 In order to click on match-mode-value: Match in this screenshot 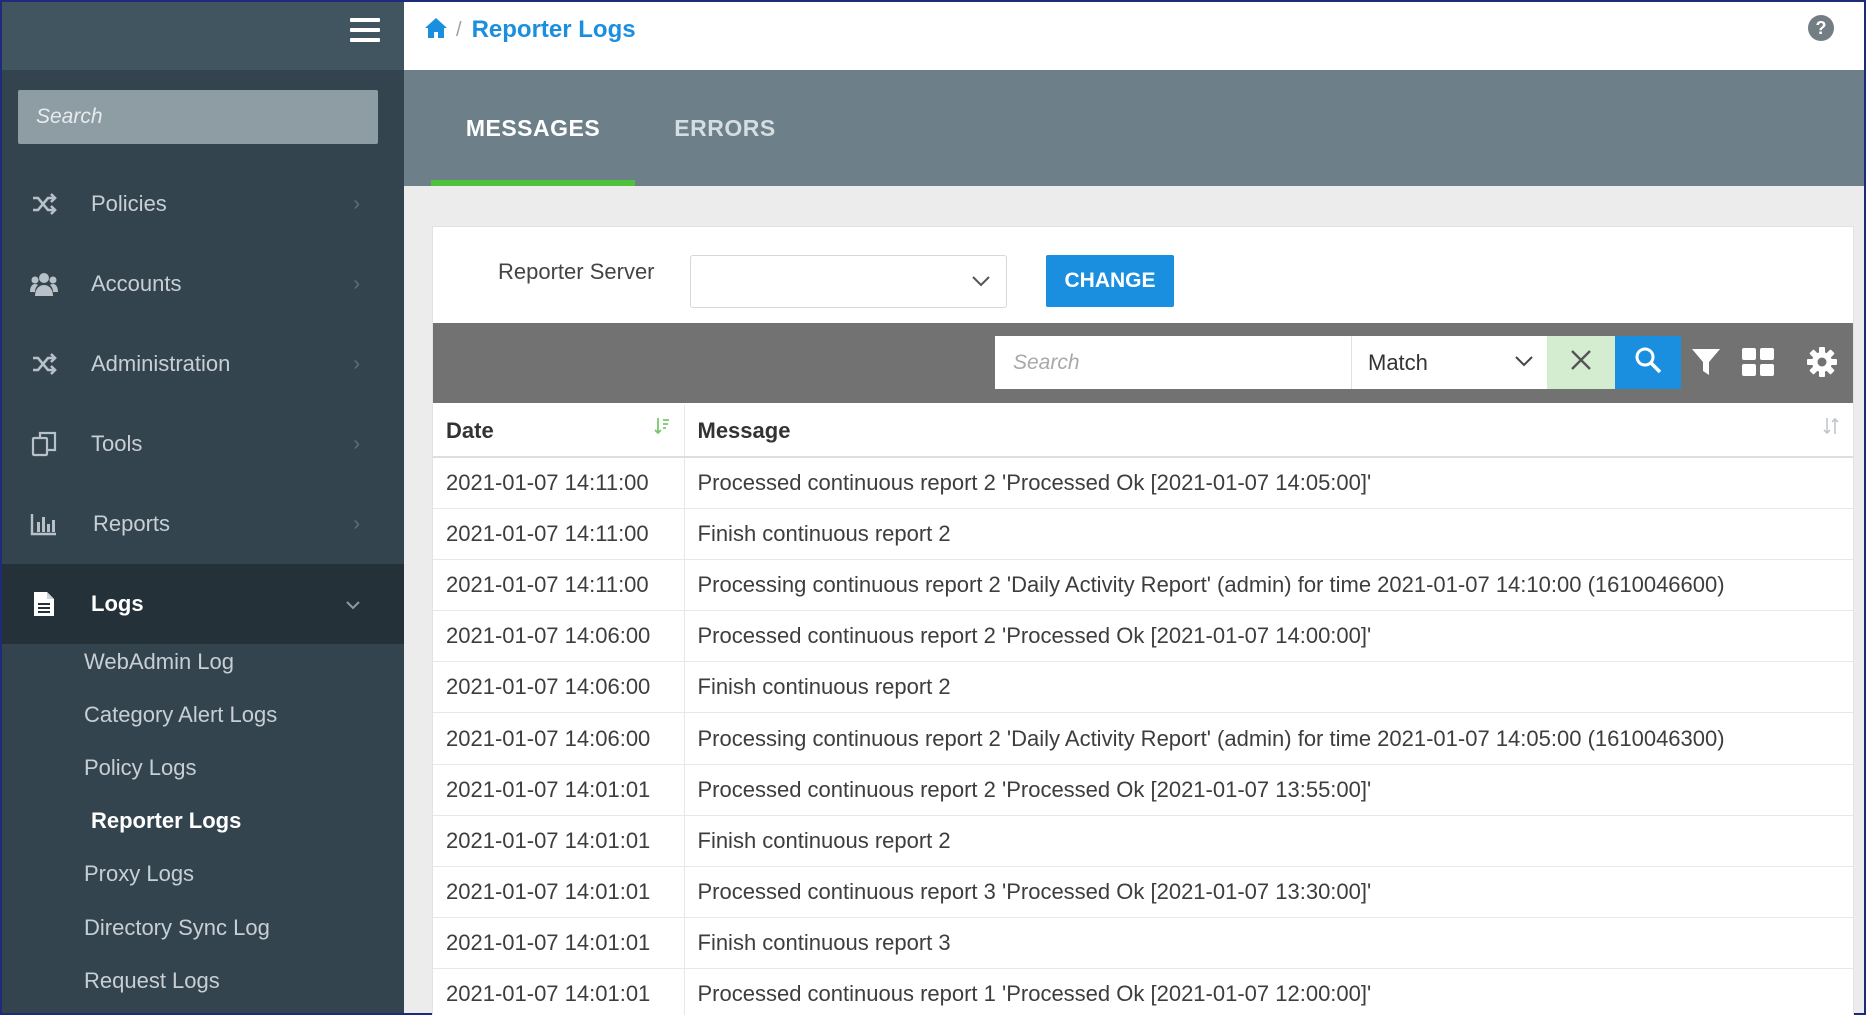, I will do `click(1398, 362)`.